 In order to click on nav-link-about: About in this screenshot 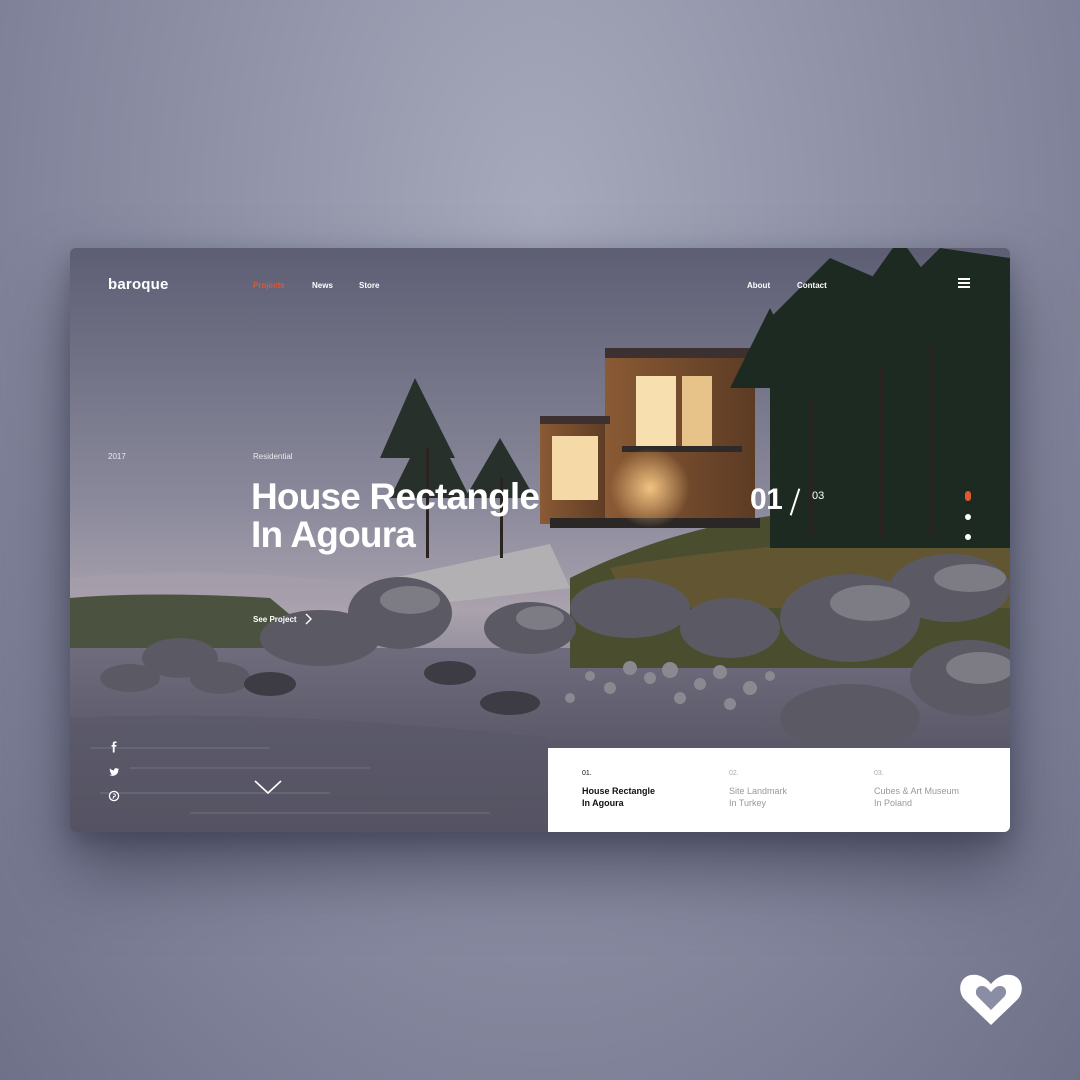, I will do `click(758, 285)`.